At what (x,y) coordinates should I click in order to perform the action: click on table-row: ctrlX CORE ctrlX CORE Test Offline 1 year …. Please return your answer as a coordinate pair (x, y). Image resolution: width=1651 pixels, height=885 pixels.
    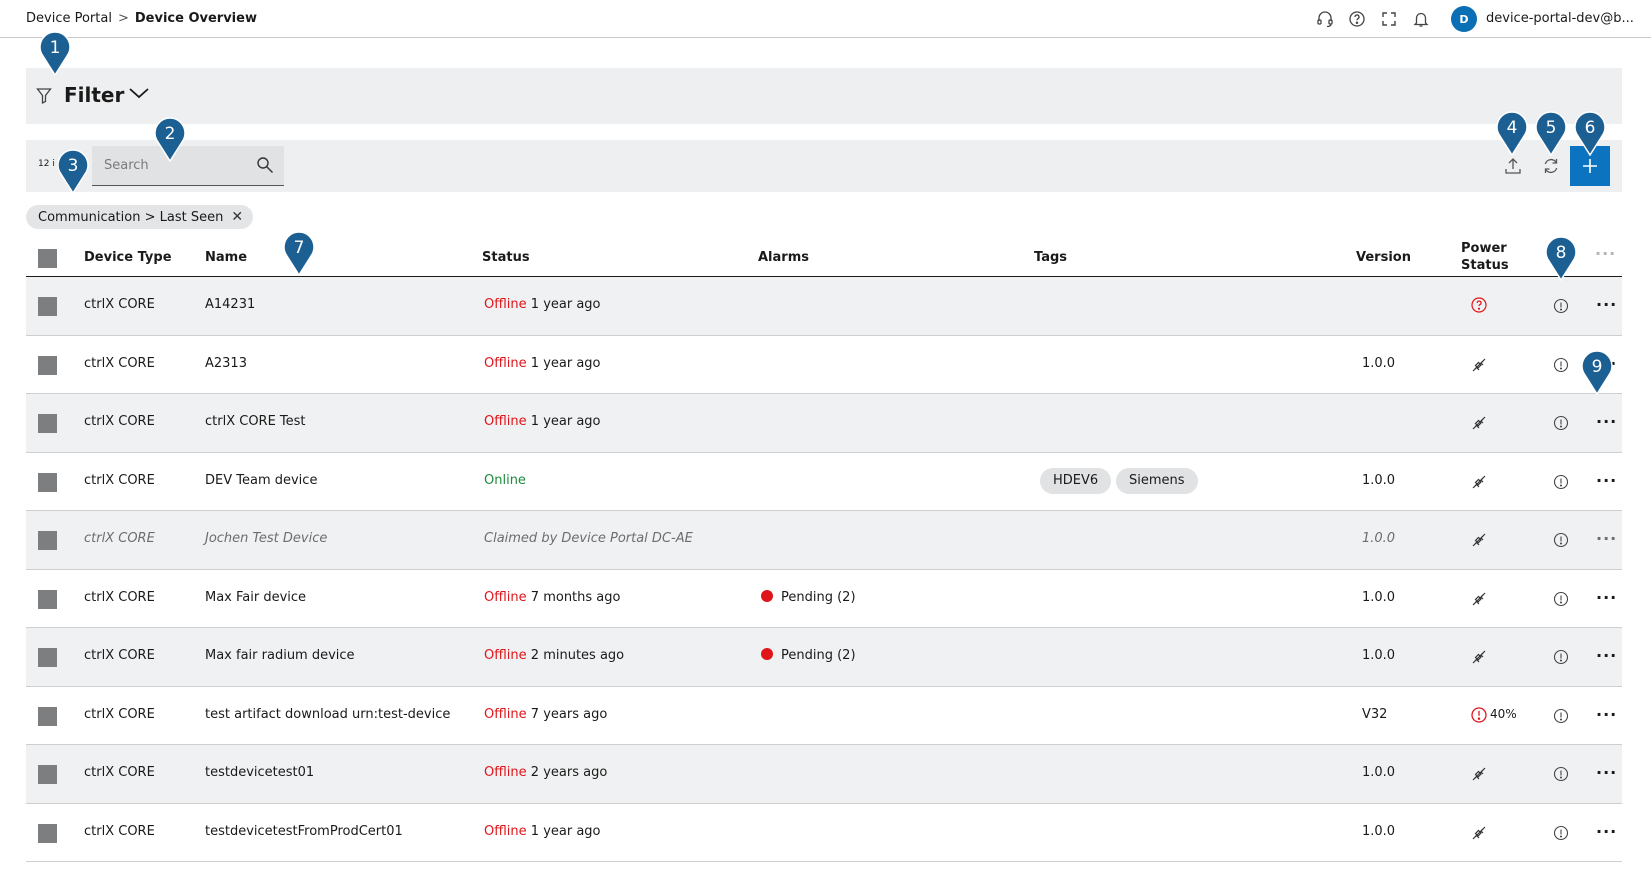
    Looking at the image, I should click on (824, 423).